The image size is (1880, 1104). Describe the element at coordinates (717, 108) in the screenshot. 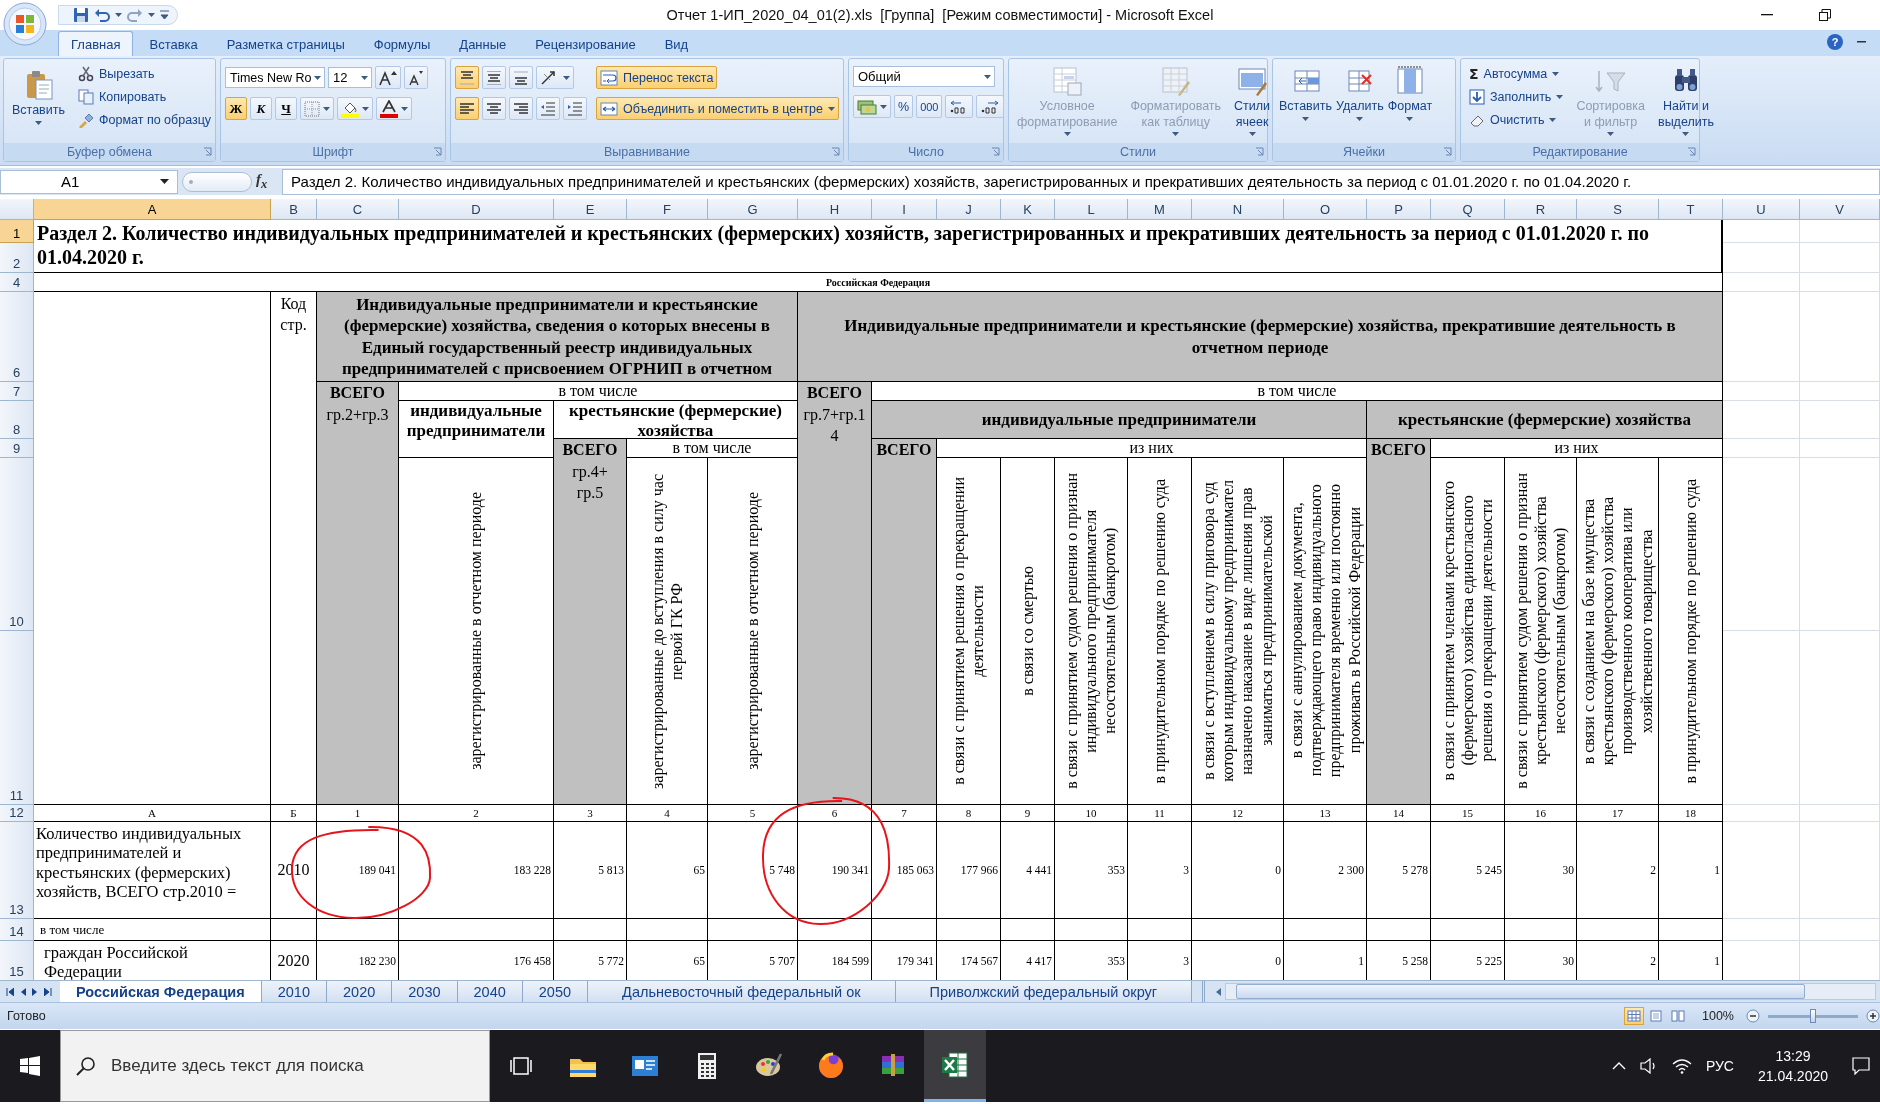

I see `merge-button: Объединить и поместить в центре` at that location.